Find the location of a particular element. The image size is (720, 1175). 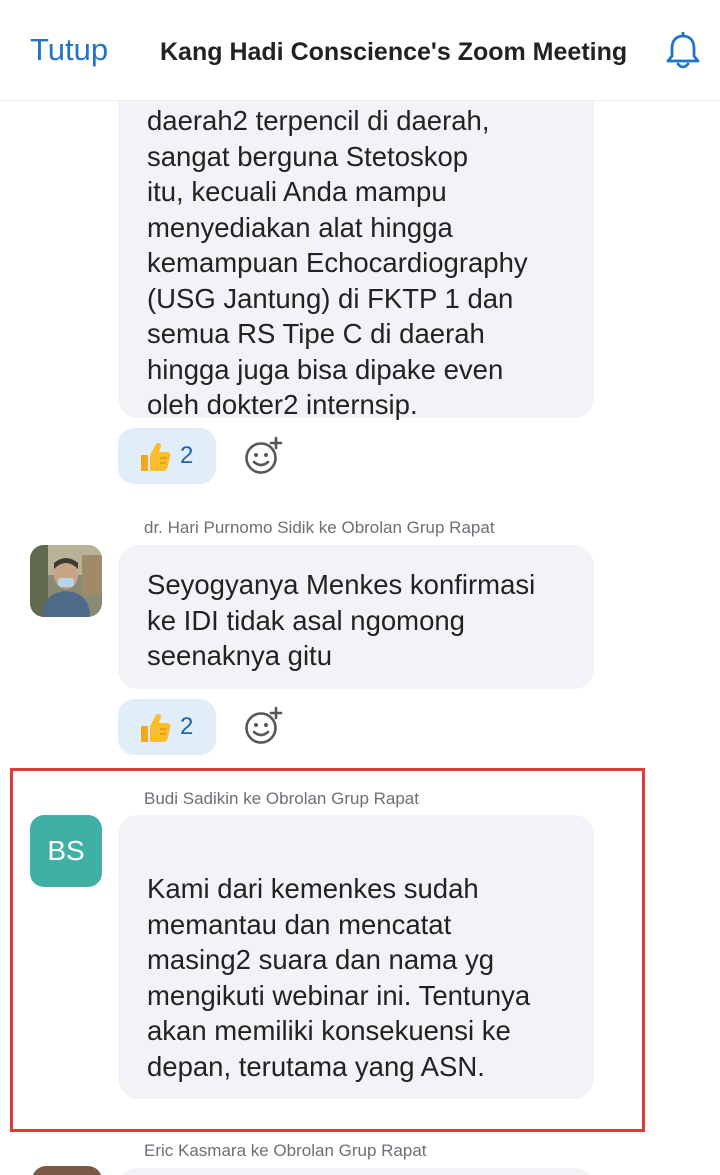

meeting-title: Kang Hadi Conscience's Zoom Meeting is located at coordinates (394, 52).